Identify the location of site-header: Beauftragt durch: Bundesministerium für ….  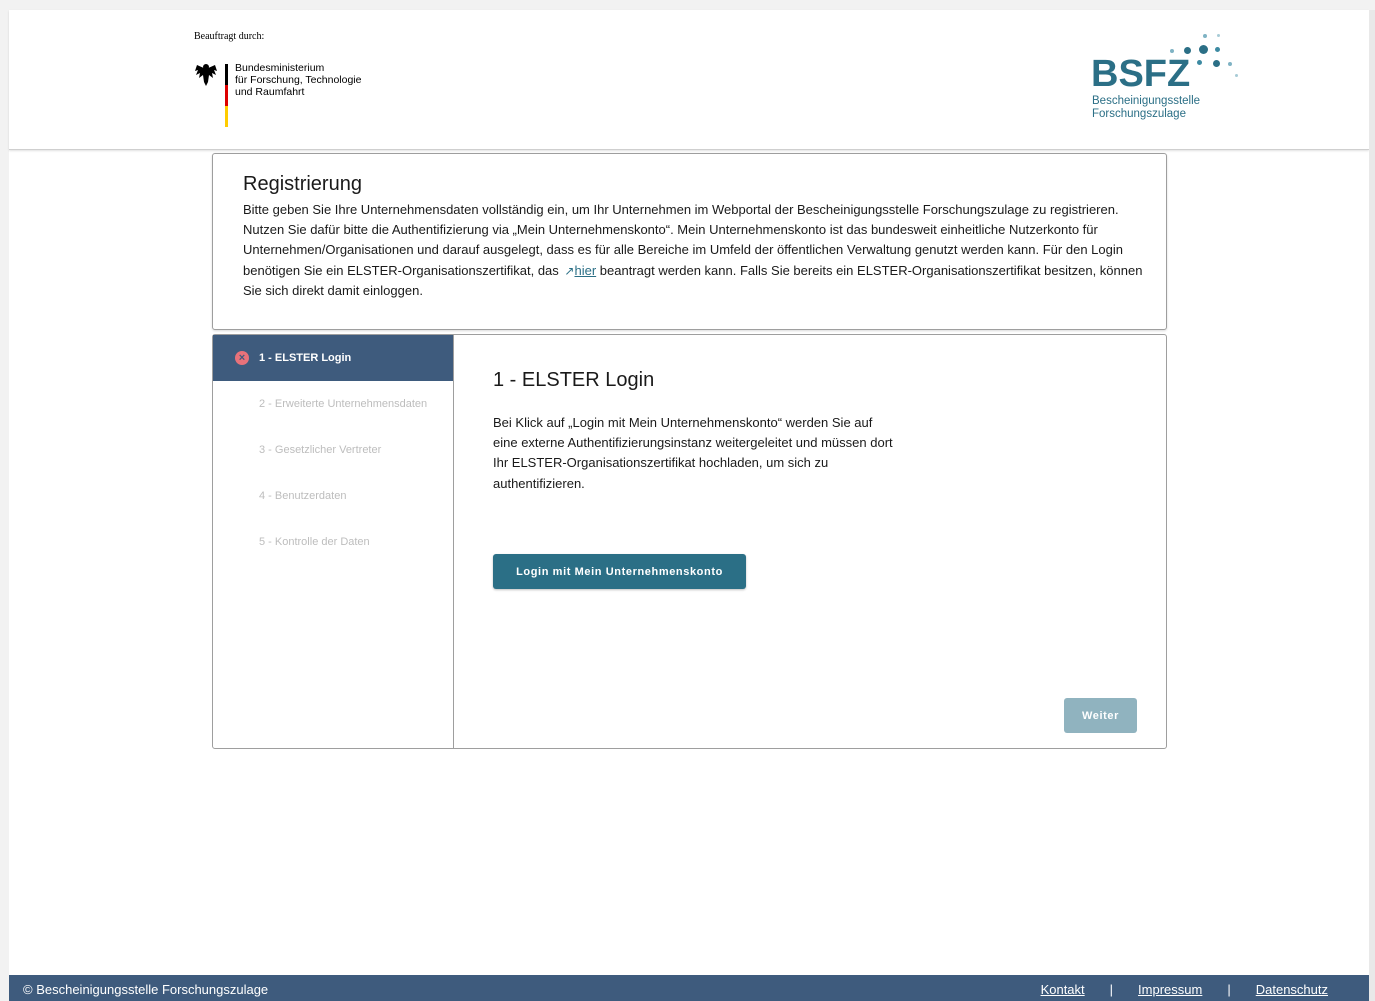
(689, 80).